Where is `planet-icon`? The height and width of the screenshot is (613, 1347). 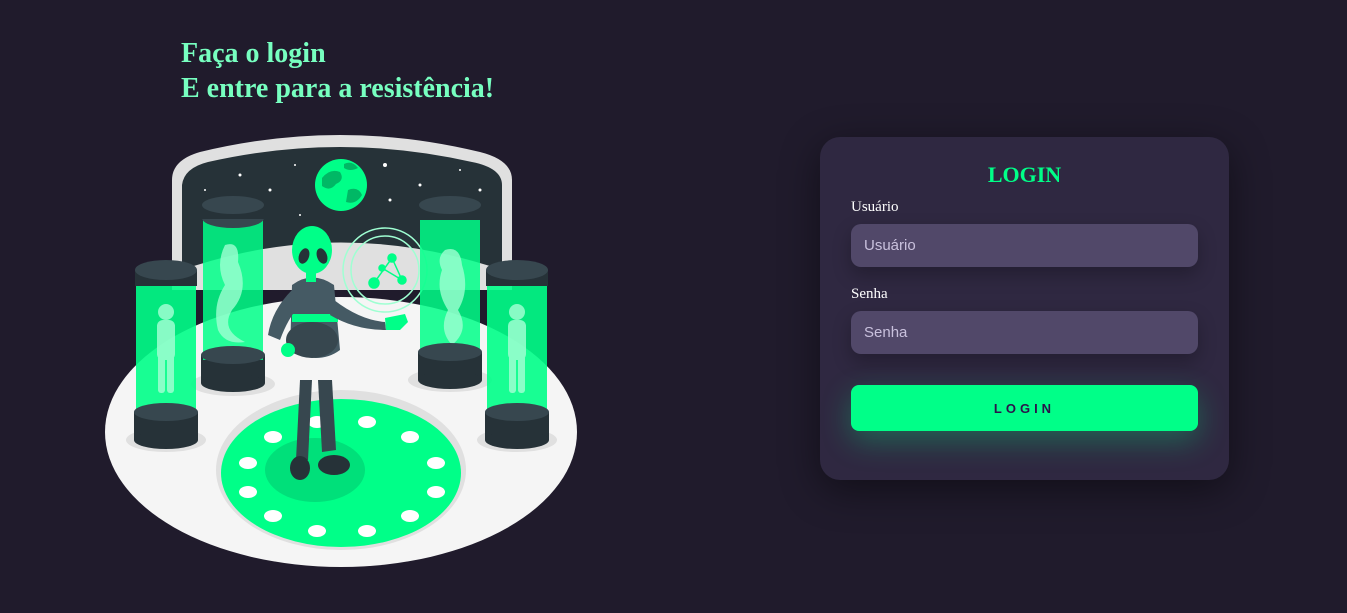
planet-icon is located at coordinates (341, 185).